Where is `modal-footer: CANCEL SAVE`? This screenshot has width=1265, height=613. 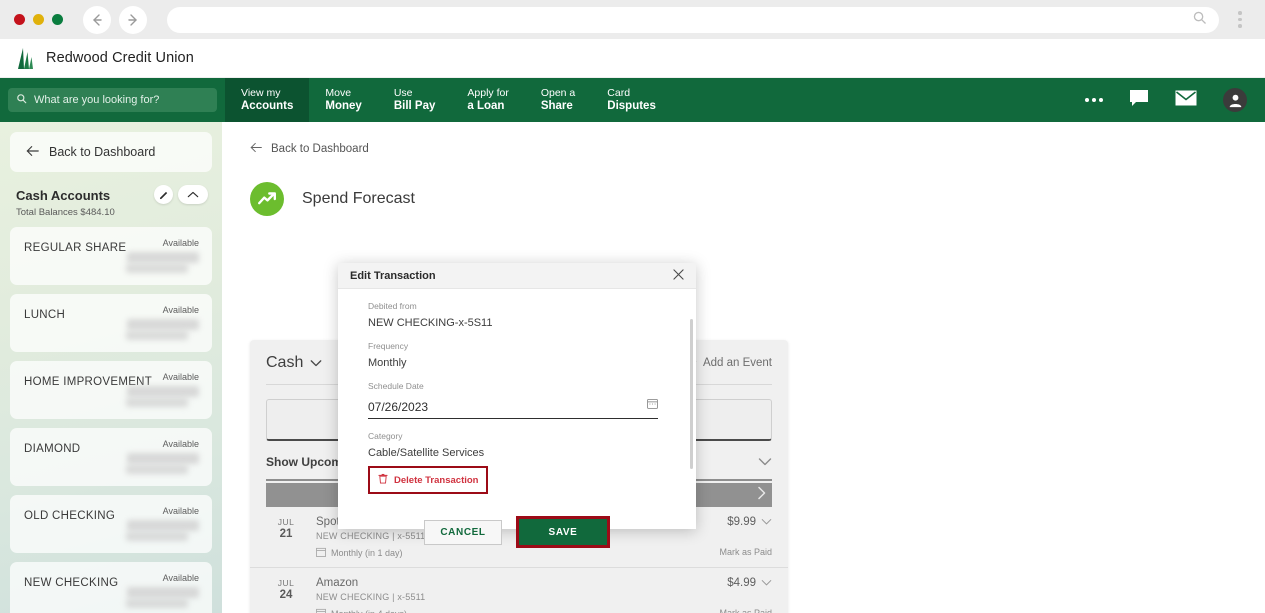 modal-footer: CANCEL SAVE is located at coordinates (517, 532).